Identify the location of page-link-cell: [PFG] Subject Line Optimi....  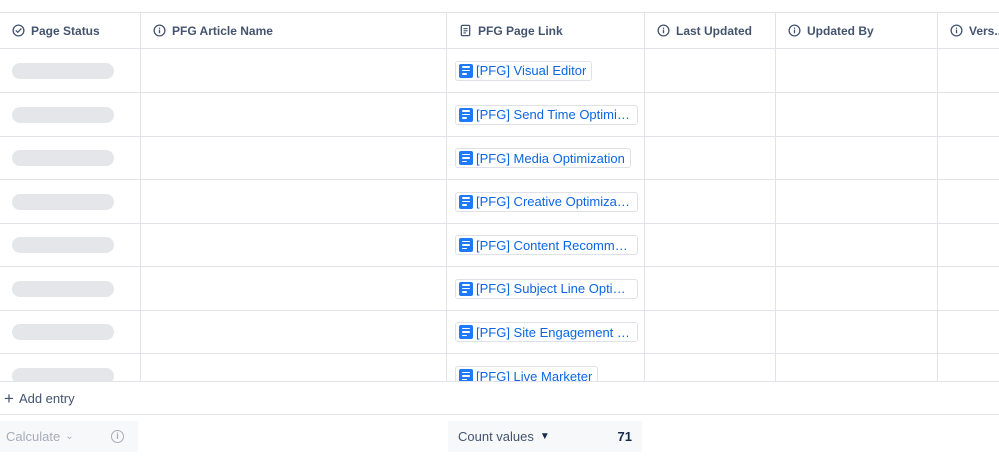
(546, 288).